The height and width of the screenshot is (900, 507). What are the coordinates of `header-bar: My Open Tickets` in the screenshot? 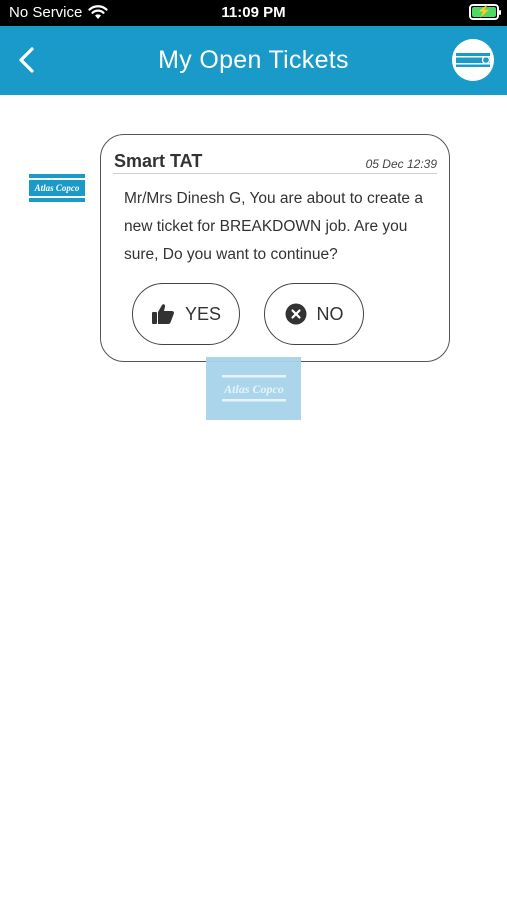 It's located at (253, 60).